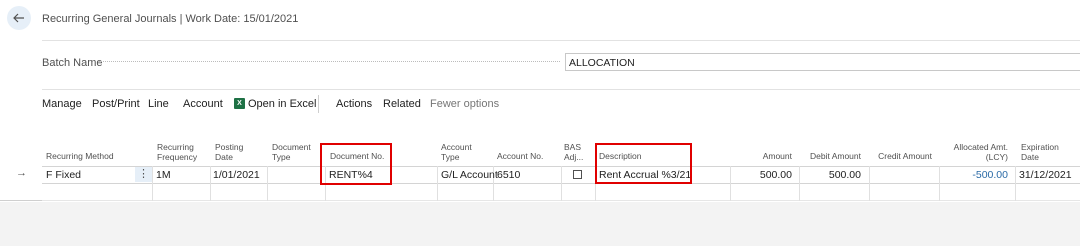 Image resolution: width=1080 pixels, height=246 pixels. I want to click on back-button, so click(19, 18).